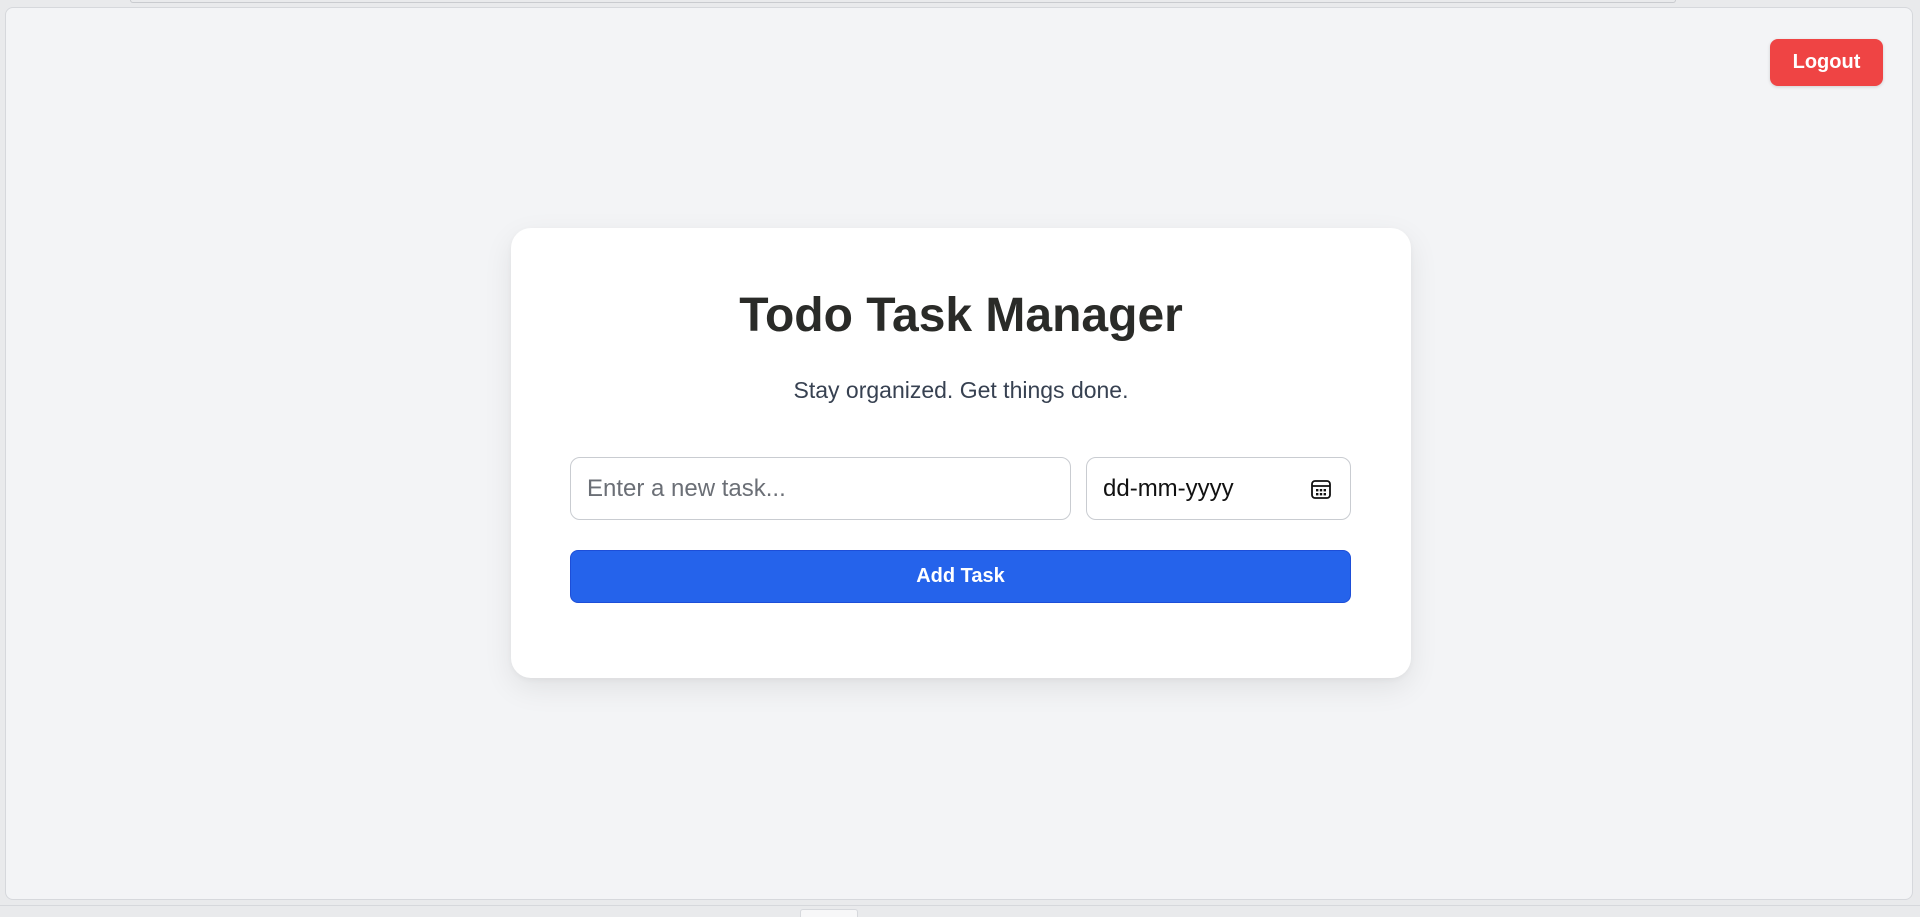  I want to click on logout-button: Logout, so click(1826, 62).